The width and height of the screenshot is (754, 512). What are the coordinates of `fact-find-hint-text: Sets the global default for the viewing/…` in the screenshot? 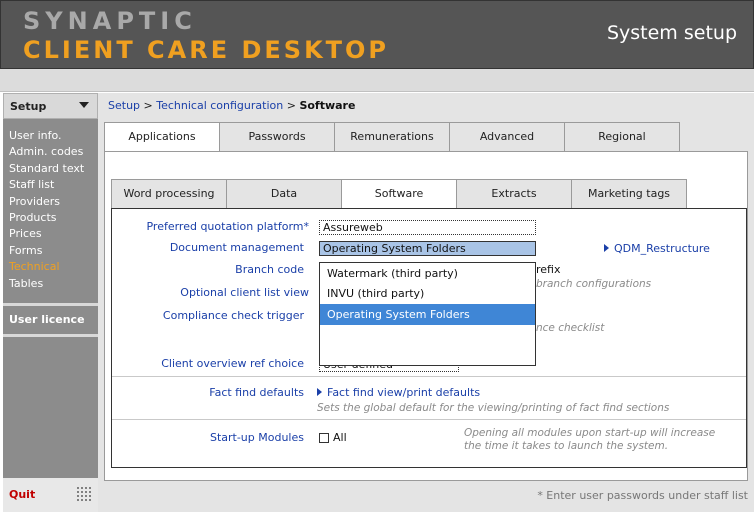 It's located at (493, 408).